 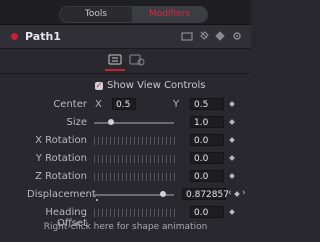 What do you see at coordinates (244, 193) in the screenshot?
I see `nav-next-icon: ›` at bounding box center [244, 193].